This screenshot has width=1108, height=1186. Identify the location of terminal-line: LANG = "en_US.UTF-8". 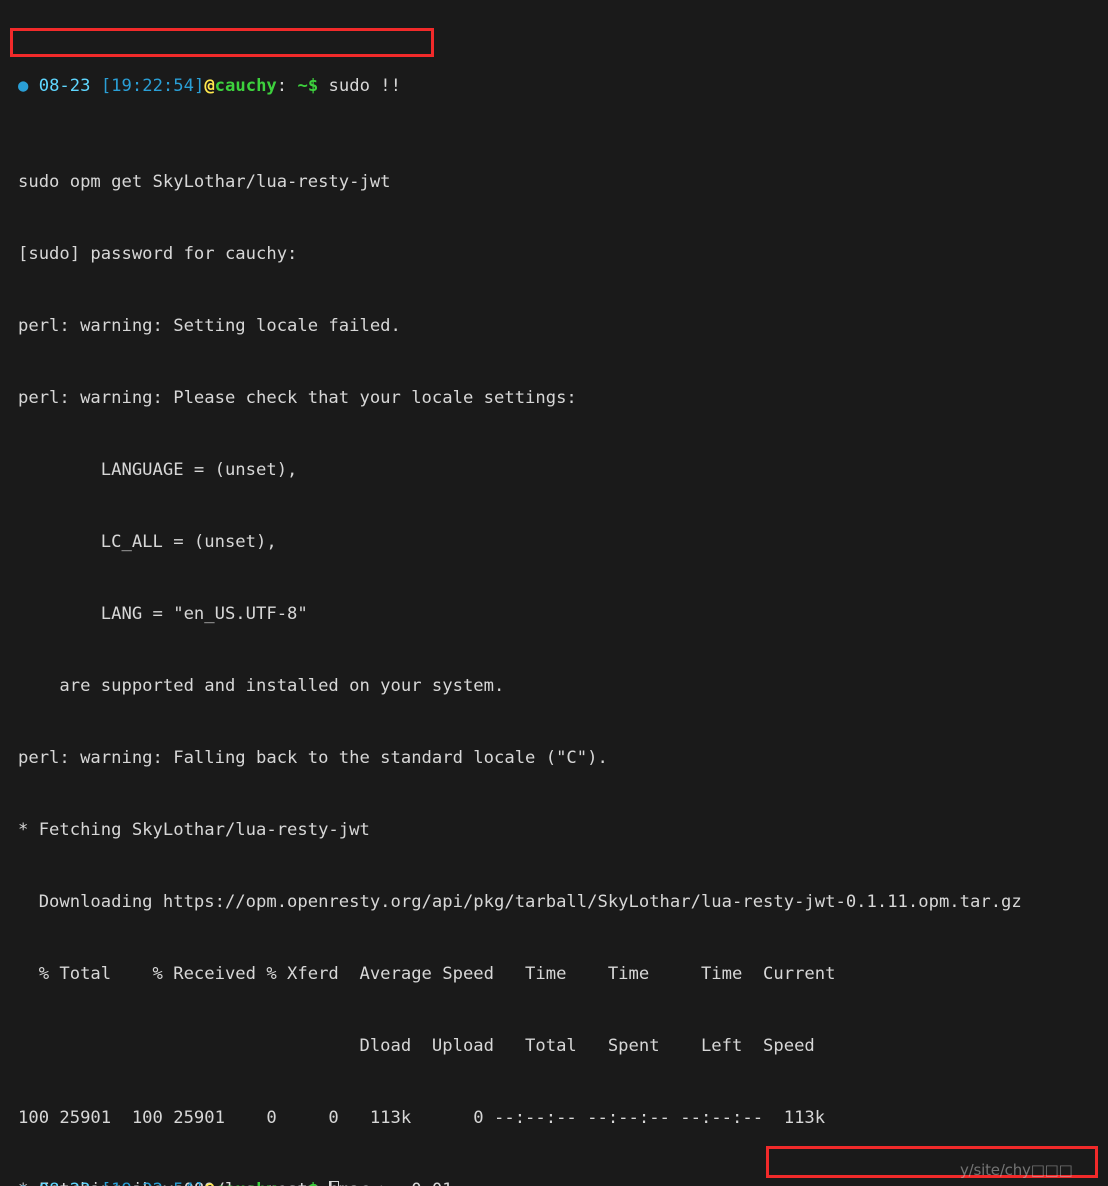
(163, 614).